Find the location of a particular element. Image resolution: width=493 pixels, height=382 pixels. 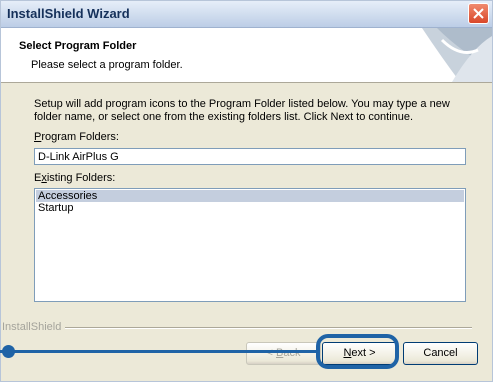

installshield-brand: InstallShield is located at coordinates (34, 327).